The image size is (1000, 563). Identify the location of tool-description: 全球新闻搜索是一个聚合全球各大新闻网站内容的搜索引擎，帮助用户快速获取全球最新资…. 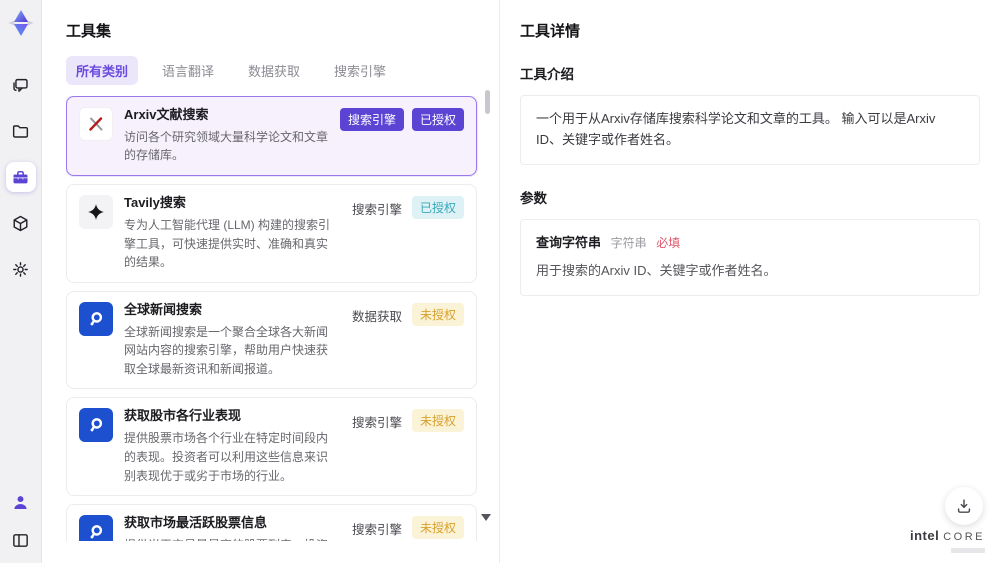
(226, 350).